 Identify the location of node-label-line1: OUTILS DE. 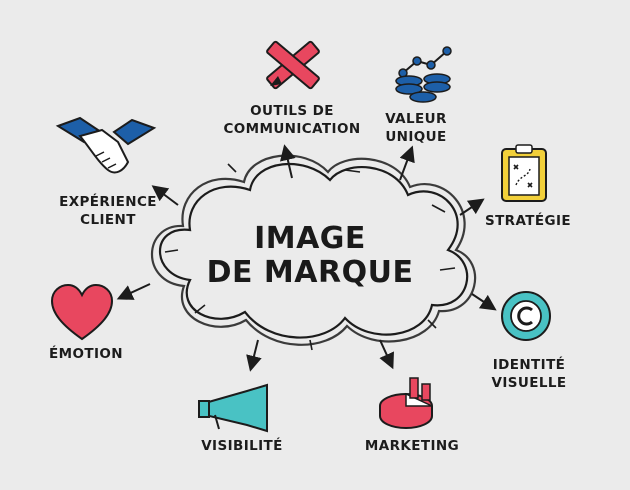
(292, 111).